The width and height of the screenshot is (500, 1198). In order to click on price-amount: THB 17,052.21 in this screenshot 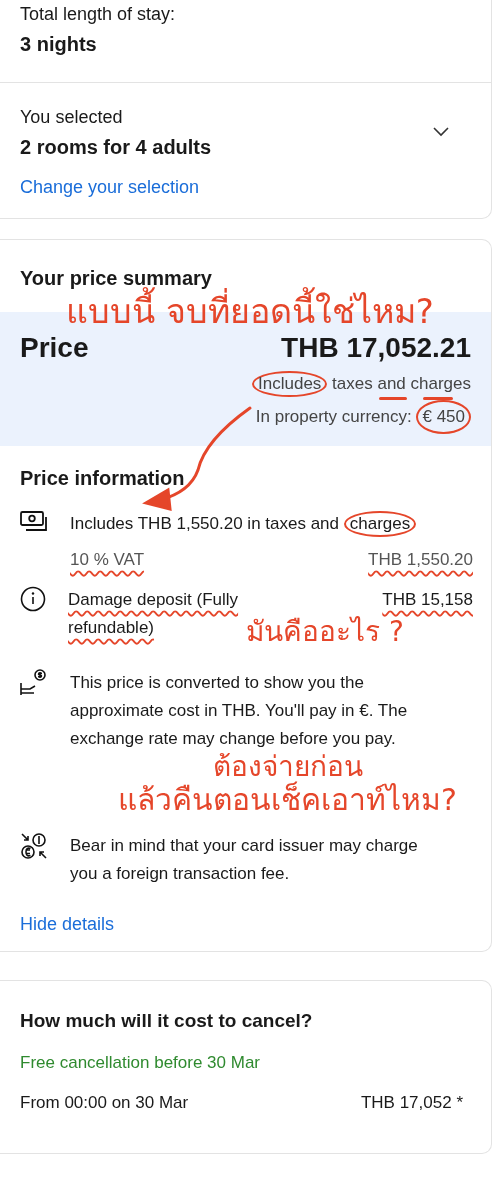, I will do `click(376, 348)`.